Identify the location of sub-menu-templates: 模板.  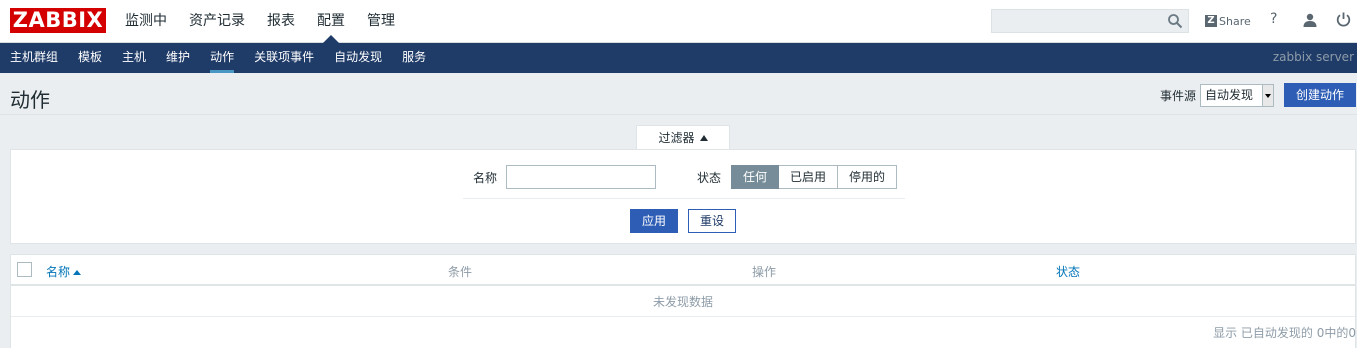
(90, 58).